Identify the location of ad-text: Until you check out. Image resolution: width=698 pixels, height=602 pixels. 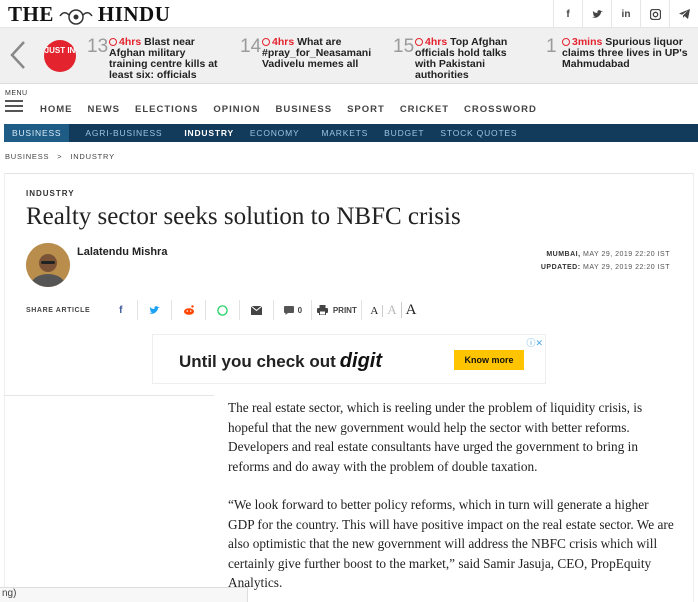
(257, 361).